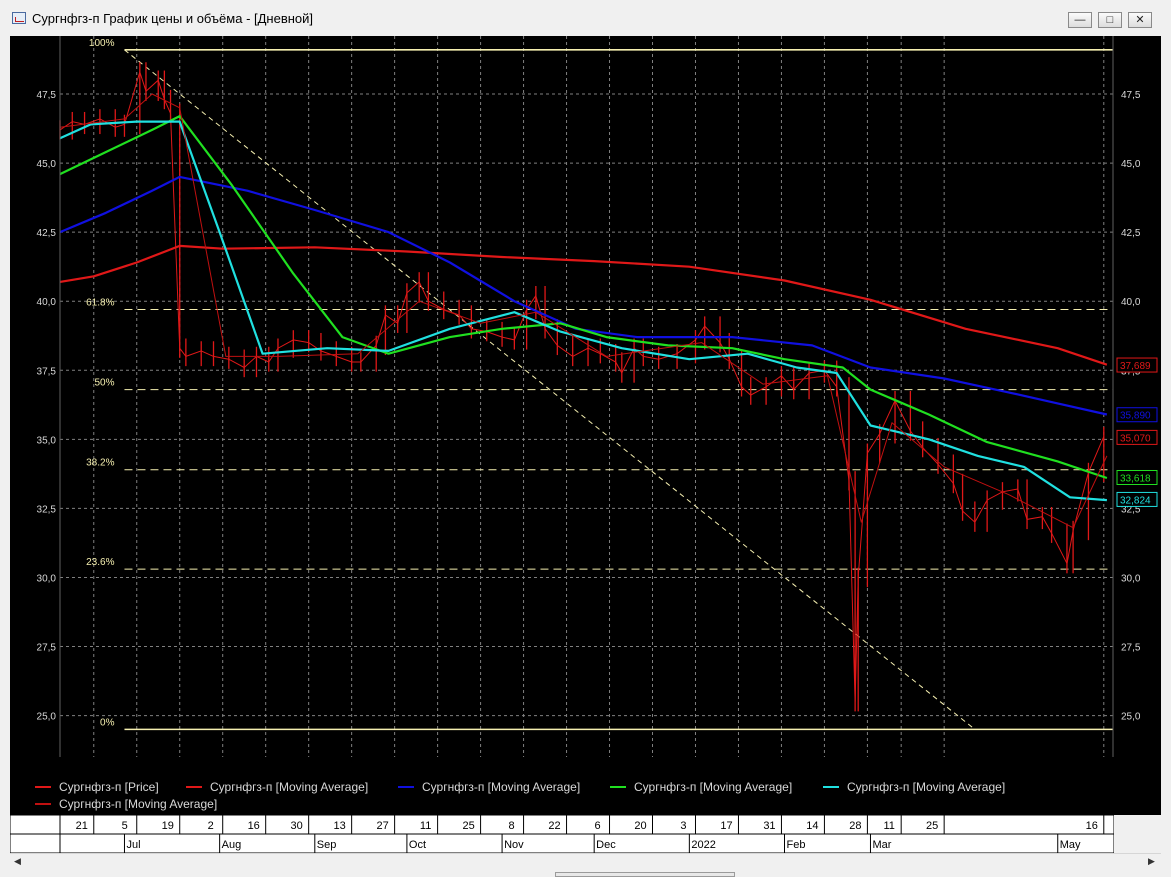 The height and width of the screenshot is (877, 1171). Describe the element at coordinates (297, 826) in the screenshot. I see `day-tick-label: 30` at that location.